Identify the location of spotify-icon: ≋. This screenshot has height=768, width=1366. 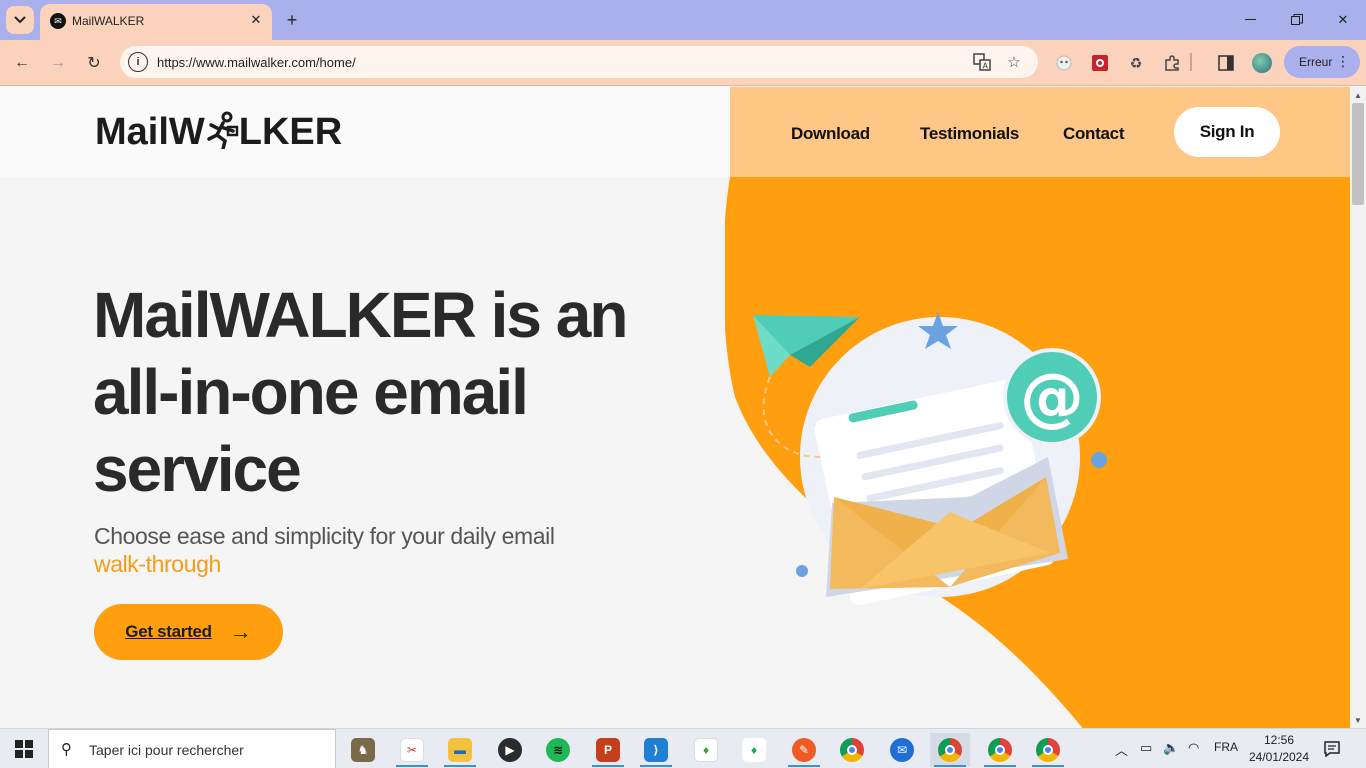
(558, 750).